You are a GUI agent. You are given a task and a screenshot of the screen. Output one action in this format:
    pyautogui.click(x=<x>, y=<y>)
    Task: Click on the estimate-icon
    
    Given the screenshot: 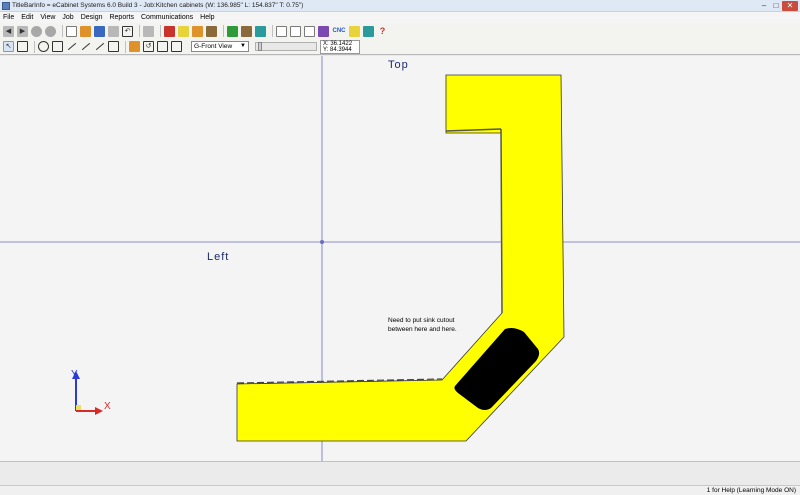 What is the action you would take?
    pyautogui.click(x=309, y=31)
    